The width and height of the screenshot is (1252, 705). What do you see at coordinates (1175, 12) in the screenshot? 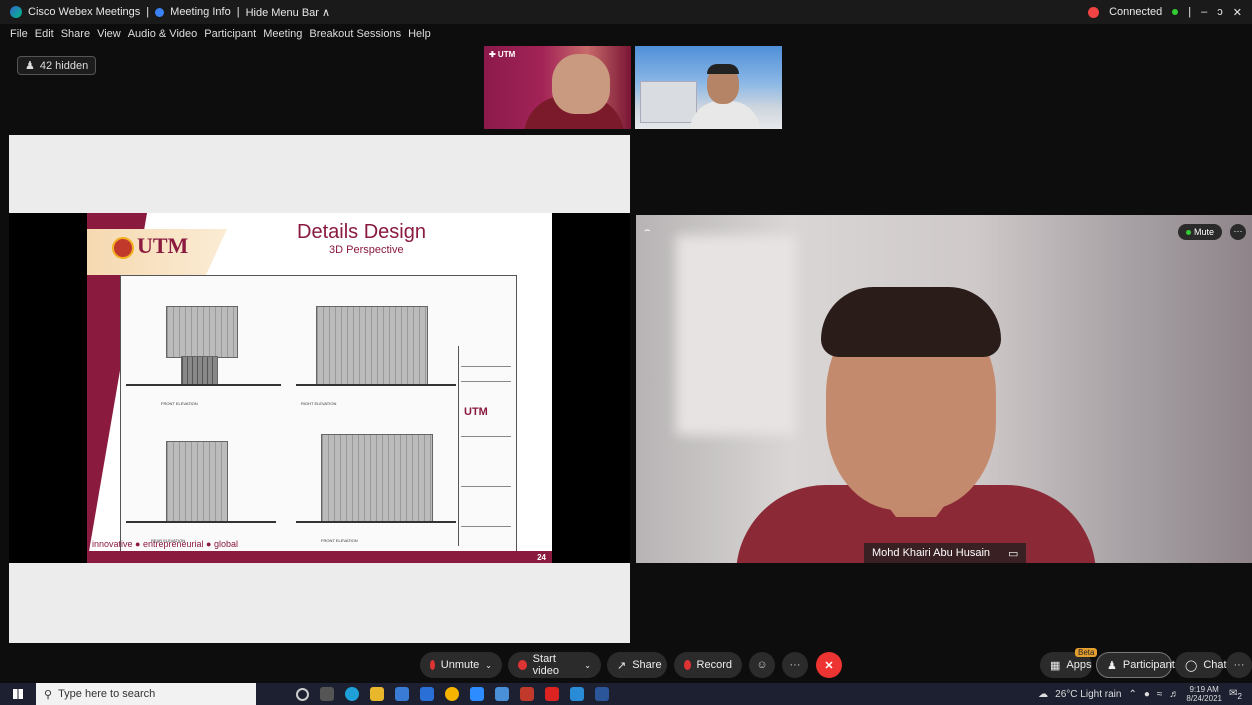
I see `connection-indicator-icon` at bounding box center [1175, 12].